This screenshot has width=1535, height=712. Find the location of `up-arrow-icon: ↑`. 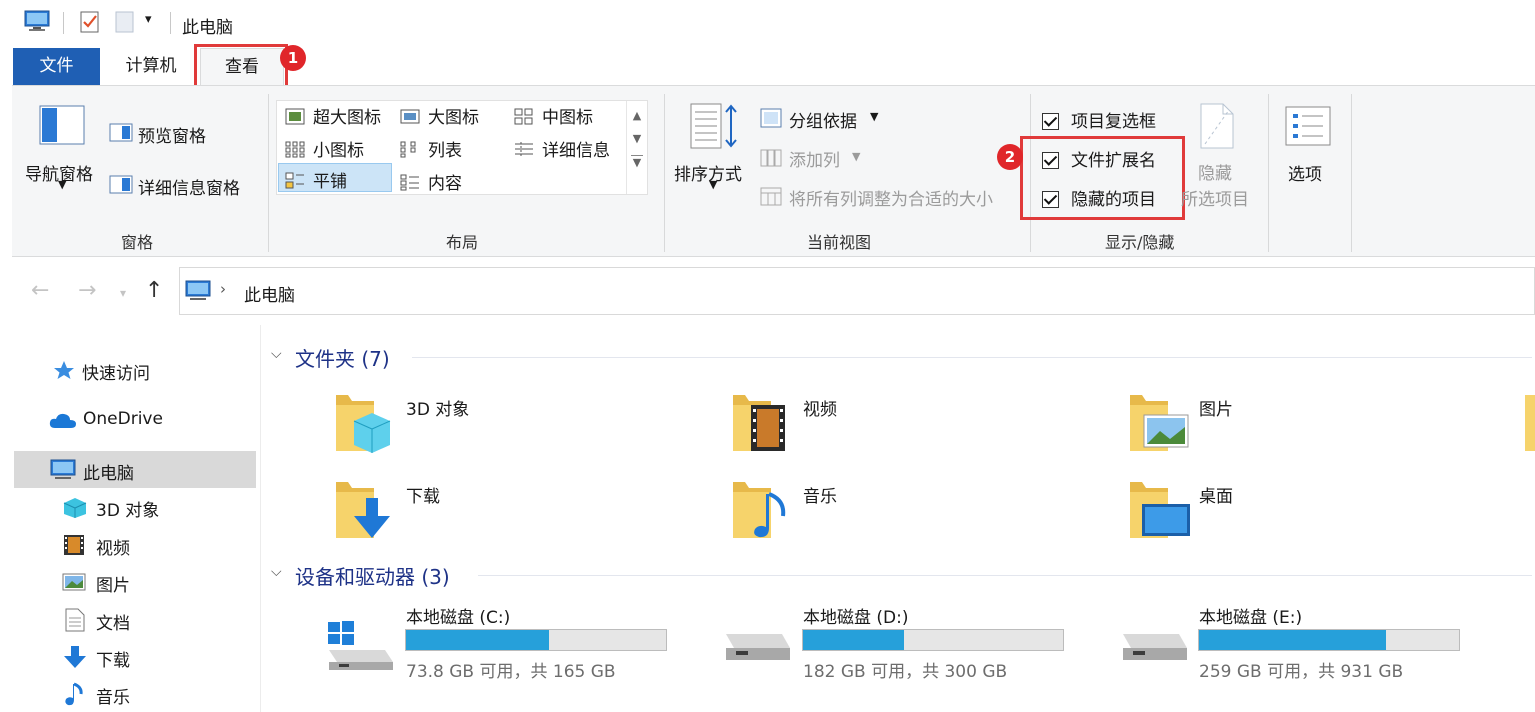

up-arrow-icon: ↑ is located at coordinates (154, 290).